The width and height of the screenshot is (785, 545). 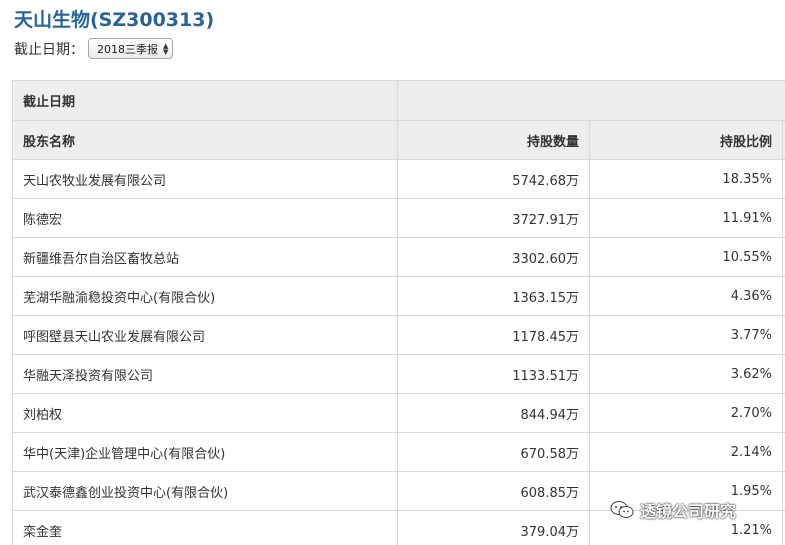 What do you see at coordinates (493, 218) in the screenshot?
I see `share-count: 3727.91万` at bounding box center [493, 218].